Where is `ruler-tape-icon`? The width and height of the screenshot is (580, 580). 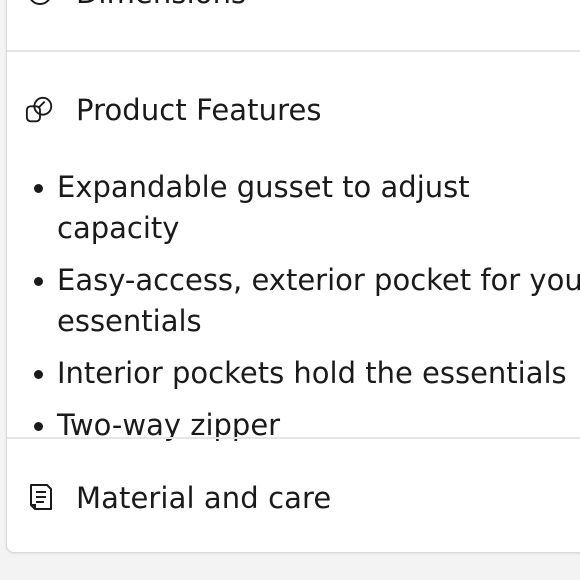 ruler-tape-icon is located at coordinates (40, 4).